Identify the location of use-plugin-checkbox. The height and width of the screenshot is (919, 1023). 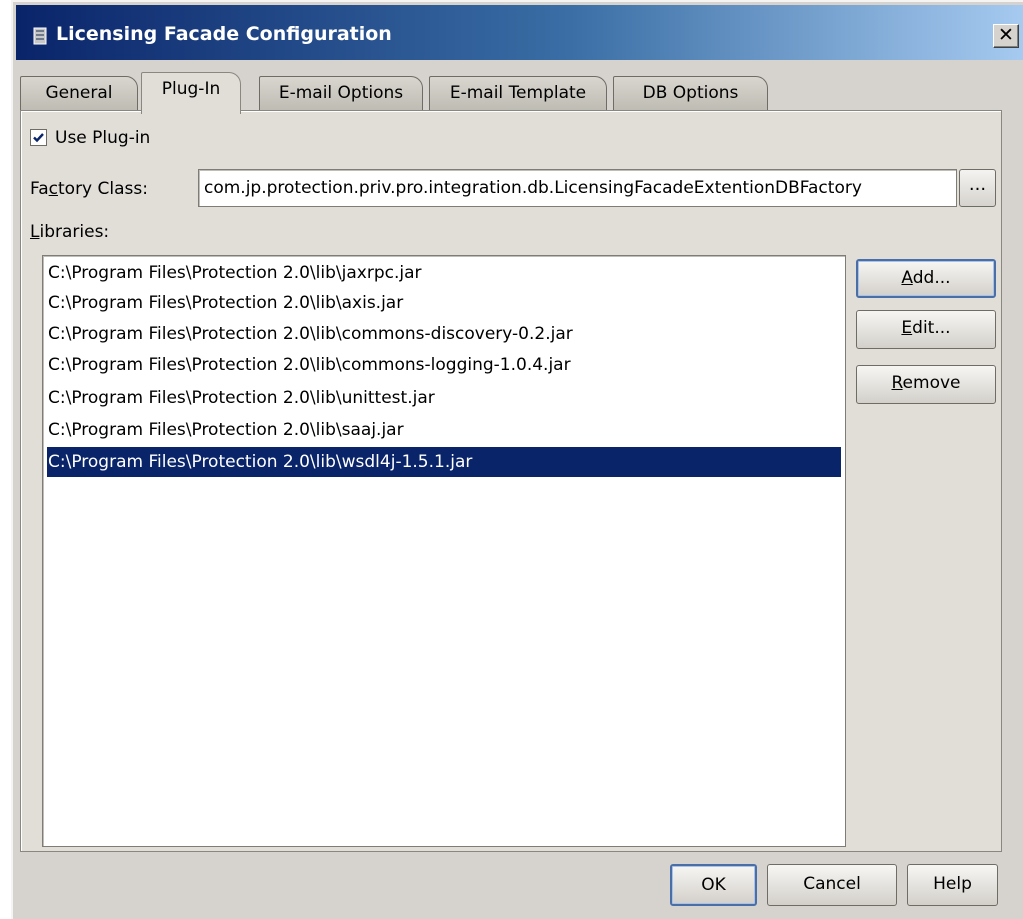
(38, 137).